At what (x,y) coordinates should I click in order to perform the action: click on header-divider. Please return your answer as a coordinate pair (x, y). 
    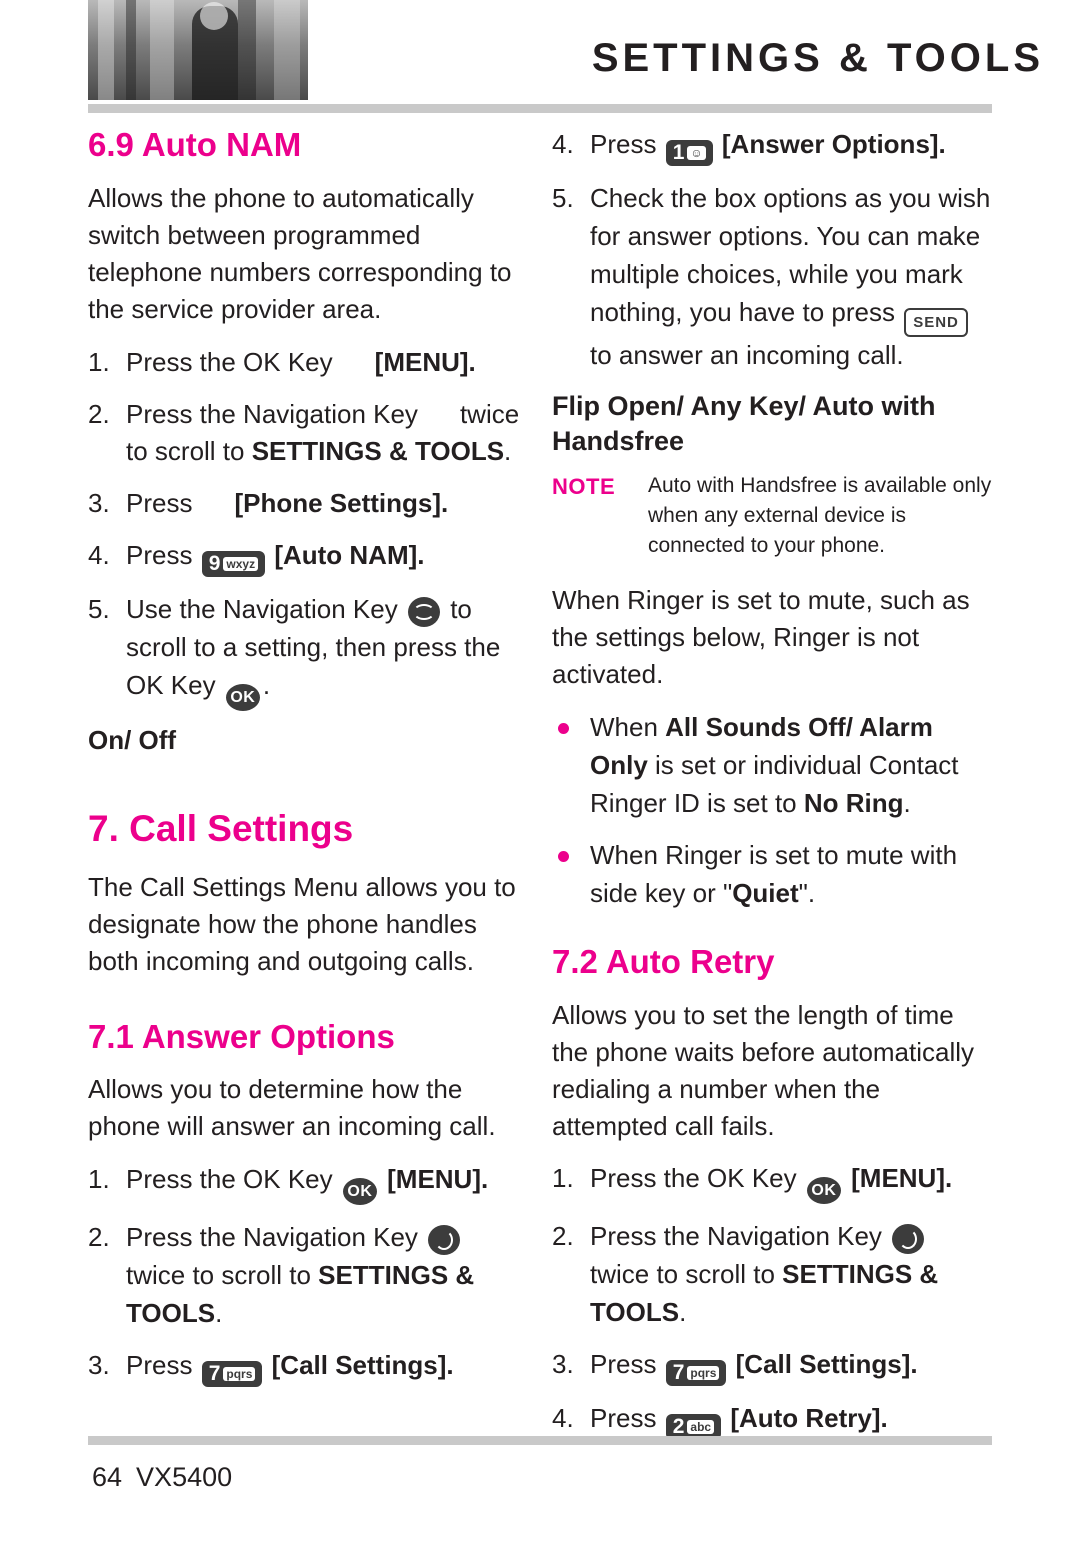
    Looking at the image, I should click on (540, 108).